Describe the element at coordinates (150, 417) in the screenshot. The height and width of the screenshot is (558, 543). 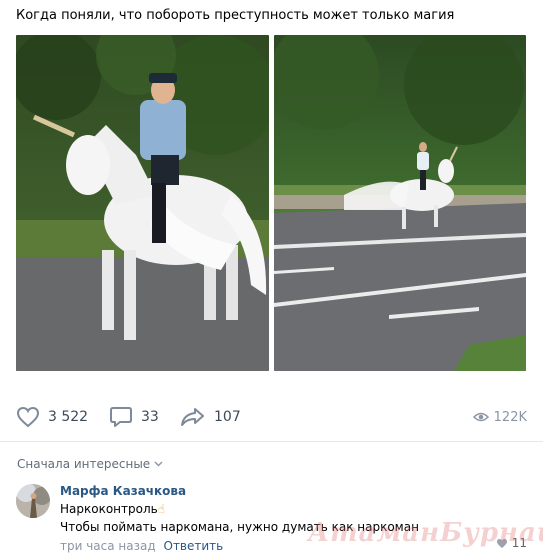
I see `comment-count: 33` at that location.